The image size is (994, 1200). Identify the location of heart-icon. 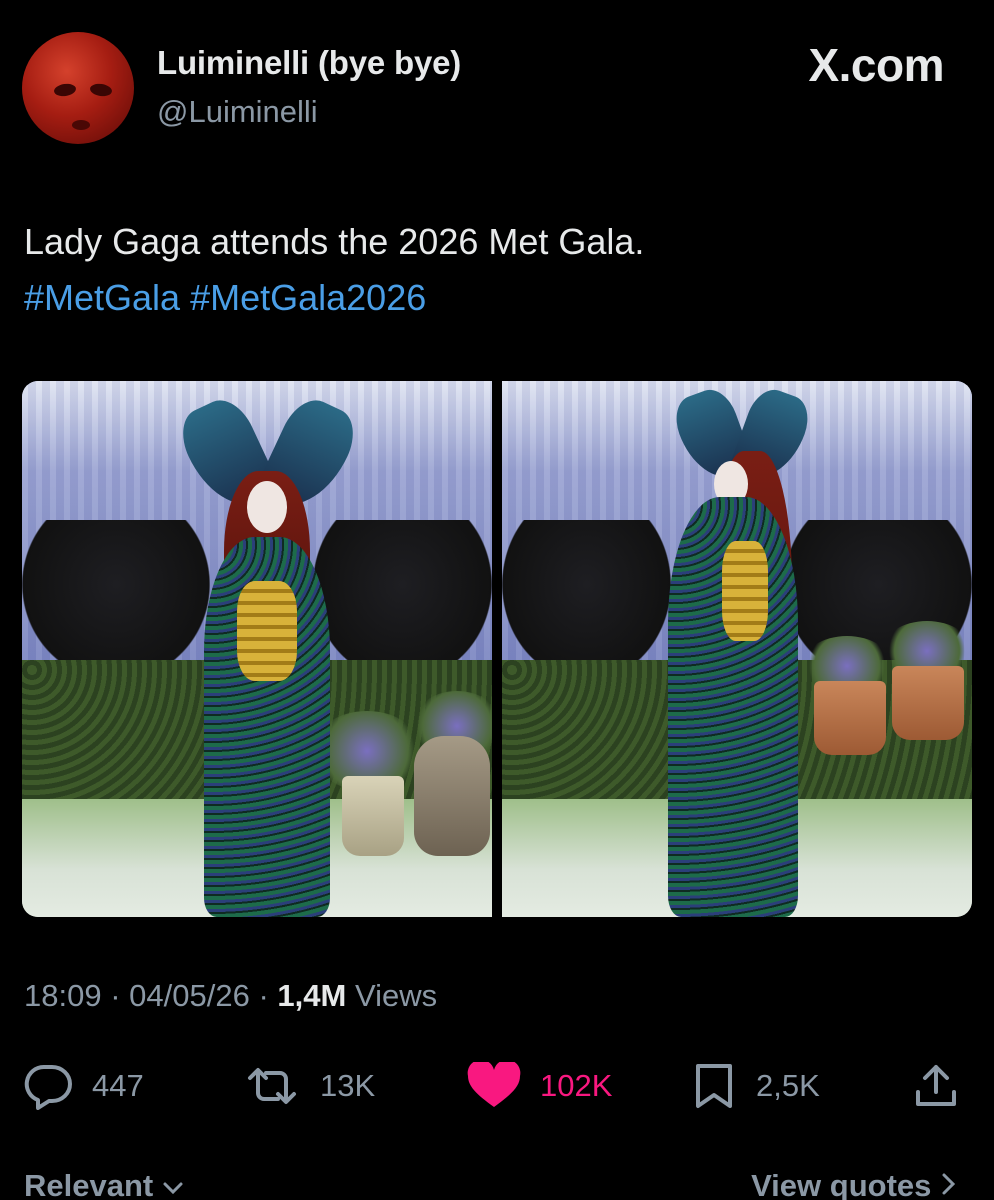
(494, 1086).